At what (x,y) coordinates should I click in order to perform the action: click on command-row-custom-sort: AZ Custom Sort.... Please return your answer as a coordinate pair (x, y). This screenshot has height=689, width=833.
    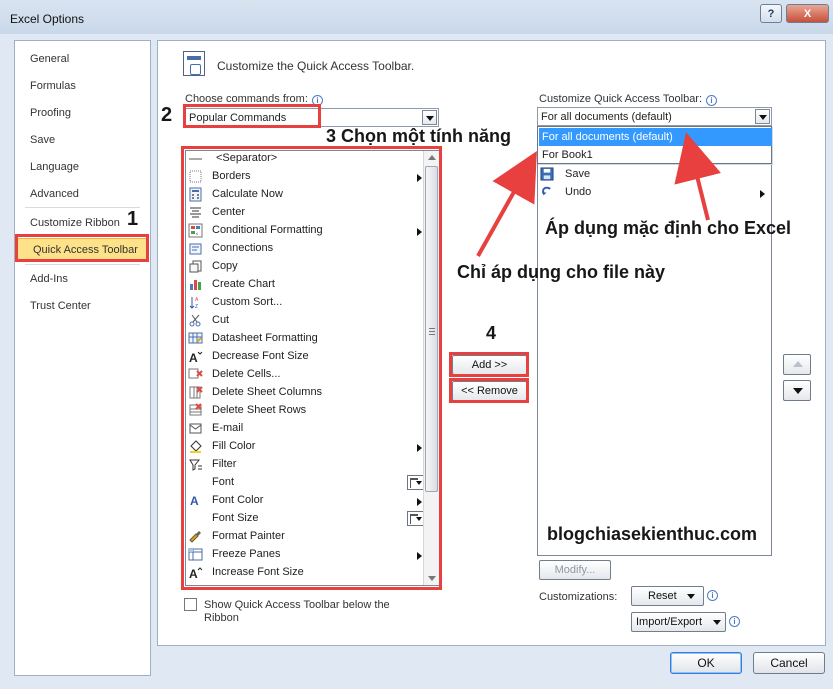
    Looking at the image, I should click on (305, 303).